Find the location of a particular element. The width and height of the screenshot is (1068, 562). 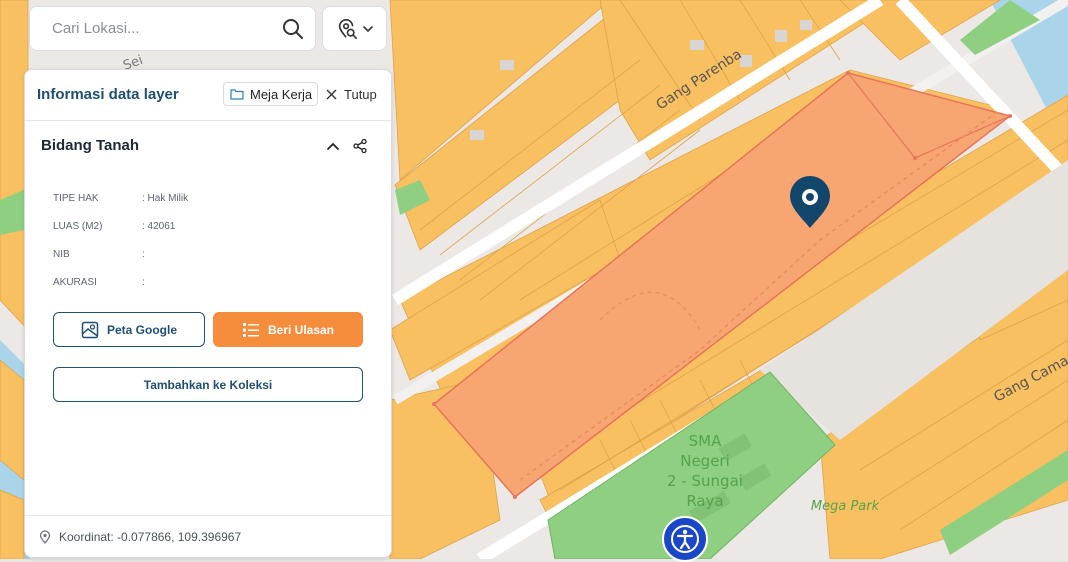

search-input is located at coordinates (162, 28).